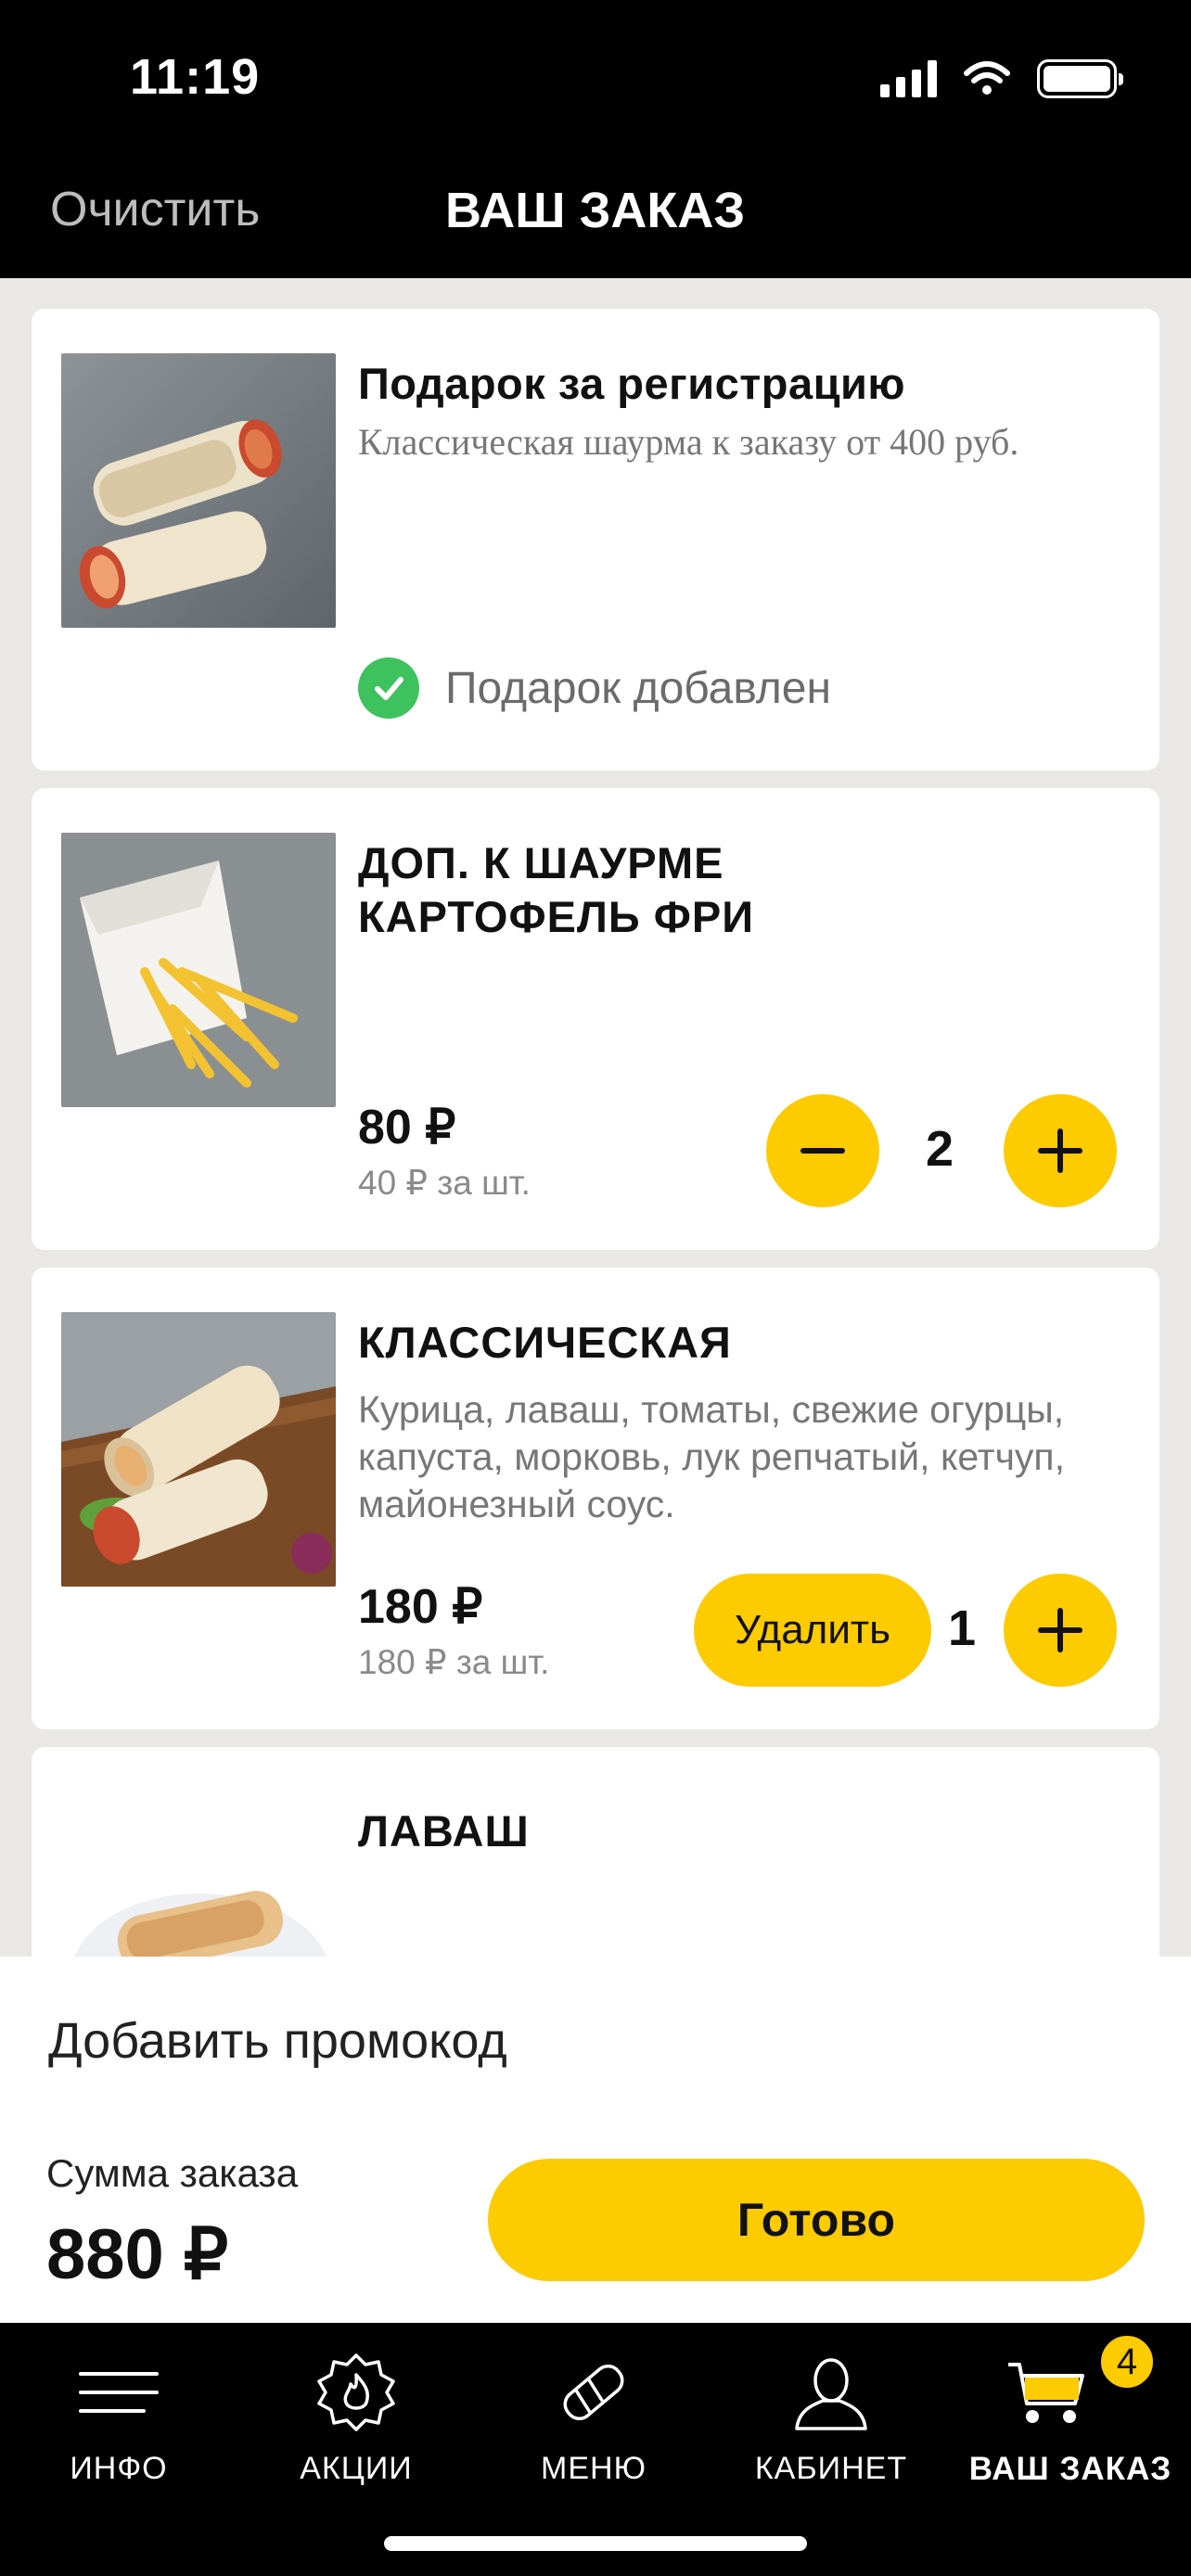  I want to click on order-sum-label: Сумма заказа, so click(172, 2173).